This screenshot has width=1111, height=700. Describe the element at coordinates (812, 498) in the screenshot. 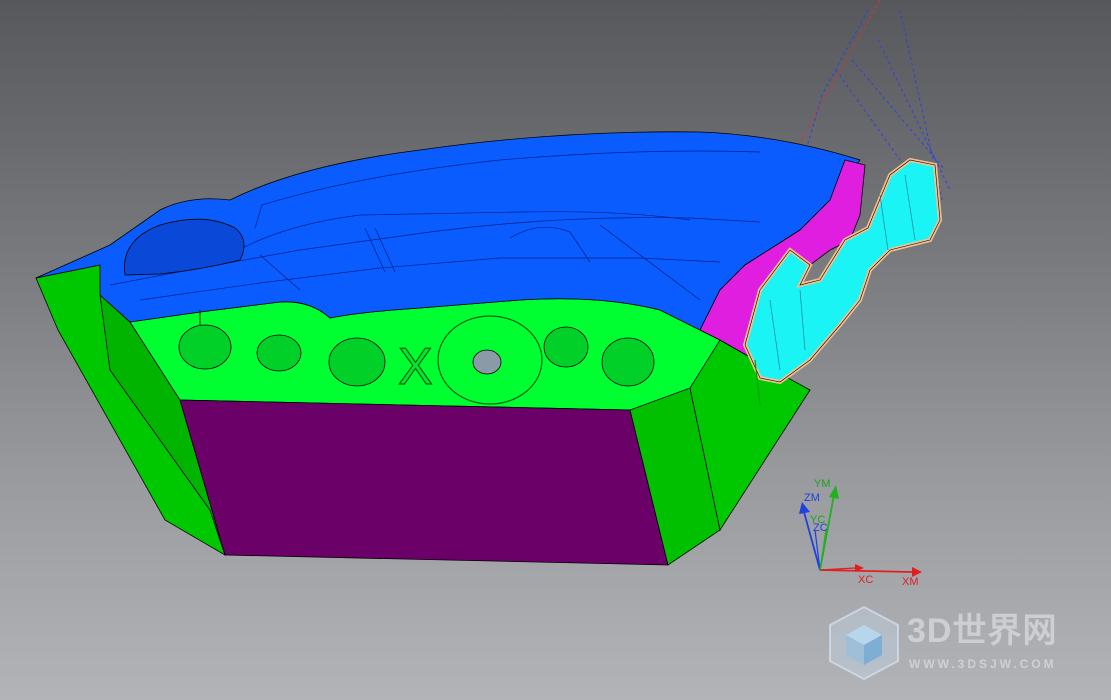

I see `label-zm: ZM` at that location.